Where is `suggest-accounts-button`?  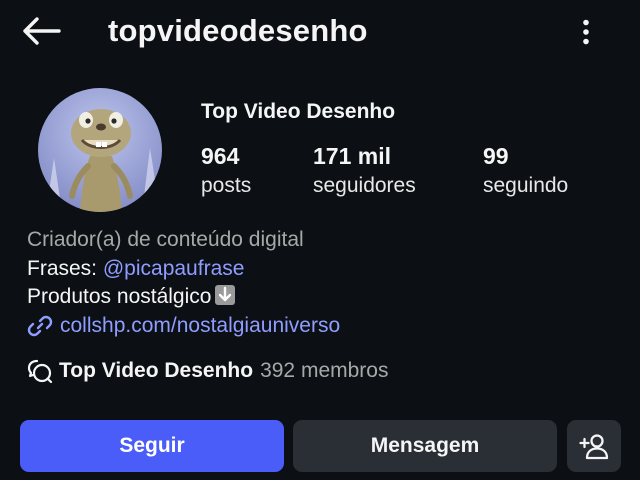 suggest-accounts-button is located at coordinates (594, 446).